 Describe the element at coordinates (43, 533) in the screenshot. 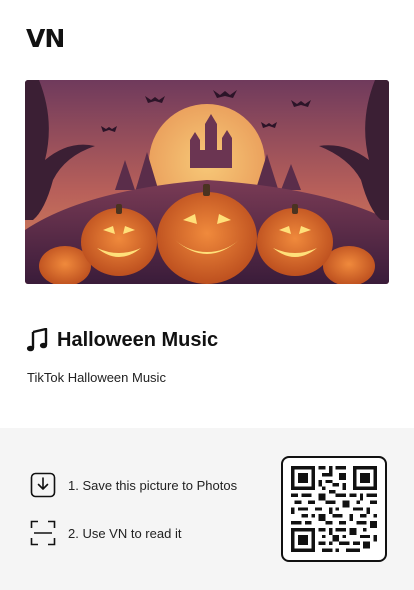

I see `scan-icon` at that location.